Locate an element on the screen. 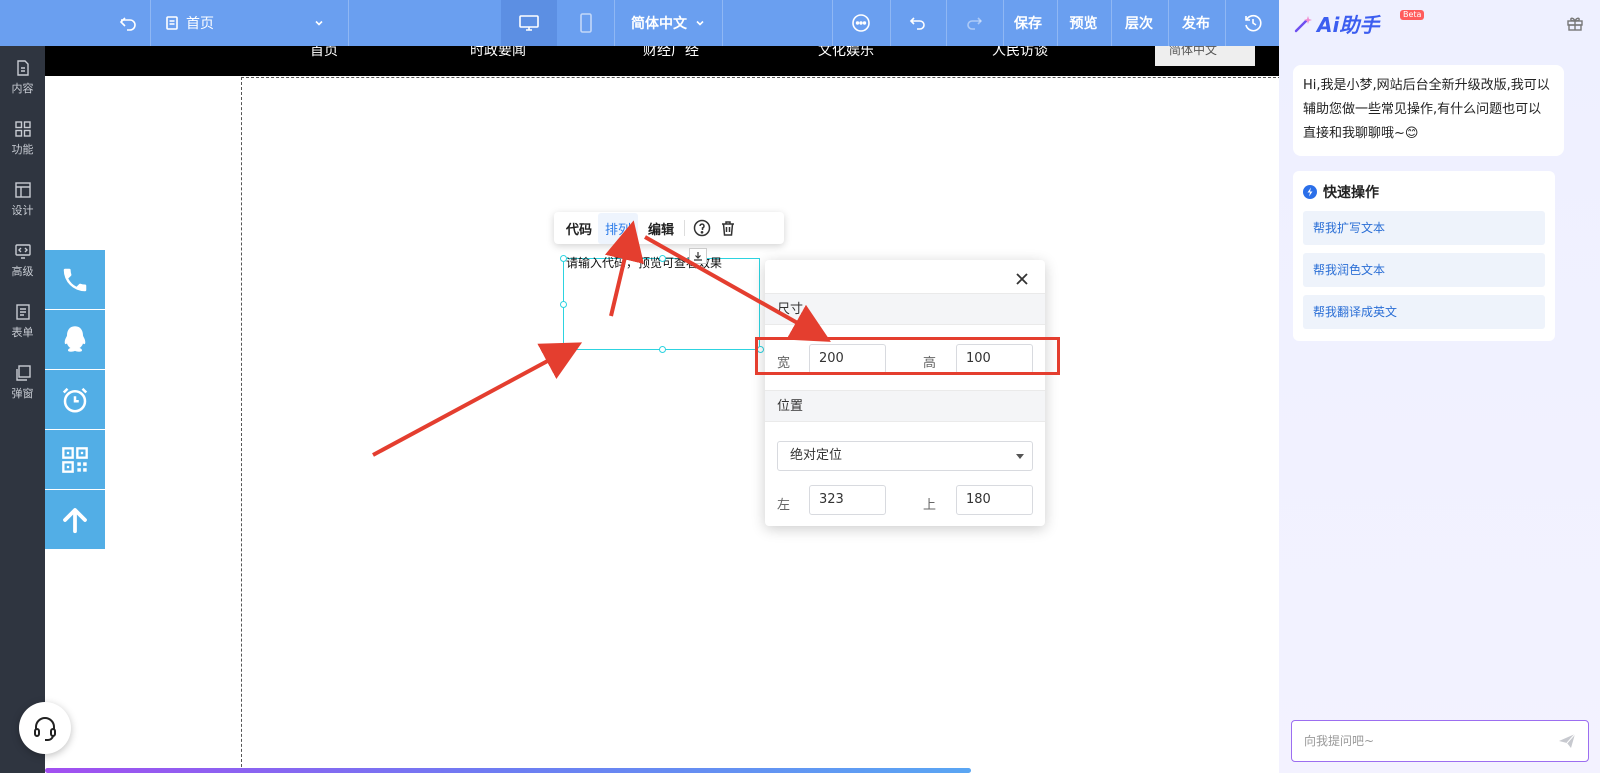  back-icon is located at coordinates (127, 24).